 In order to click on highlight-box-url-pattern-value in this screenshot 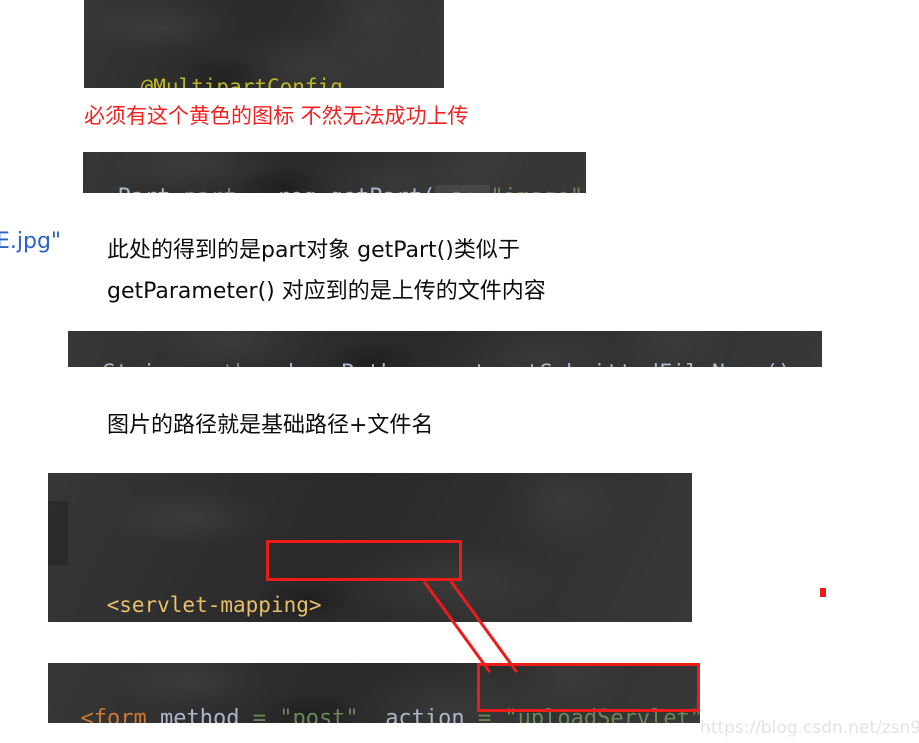, I will do `click(364, 560)`.